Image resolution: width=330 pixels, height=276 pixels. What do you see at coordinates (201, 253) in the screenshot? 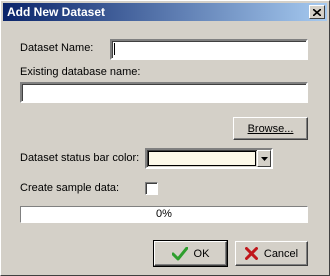
I see `ok-button-label: OK` at bounding box center [201, 253].